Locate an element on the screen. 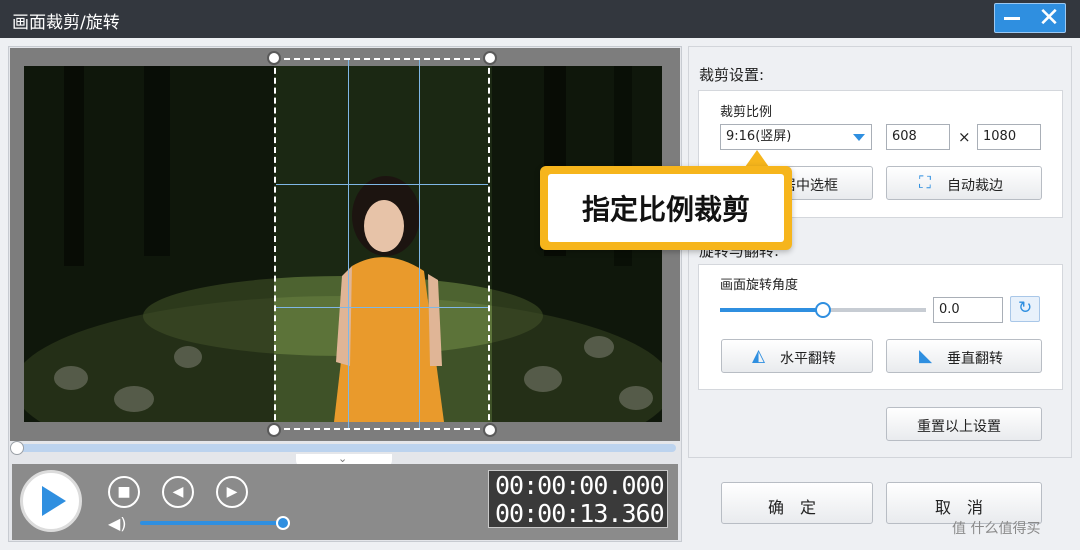  prev-frame-icon: ◀ is located at coordinates (178, 492).